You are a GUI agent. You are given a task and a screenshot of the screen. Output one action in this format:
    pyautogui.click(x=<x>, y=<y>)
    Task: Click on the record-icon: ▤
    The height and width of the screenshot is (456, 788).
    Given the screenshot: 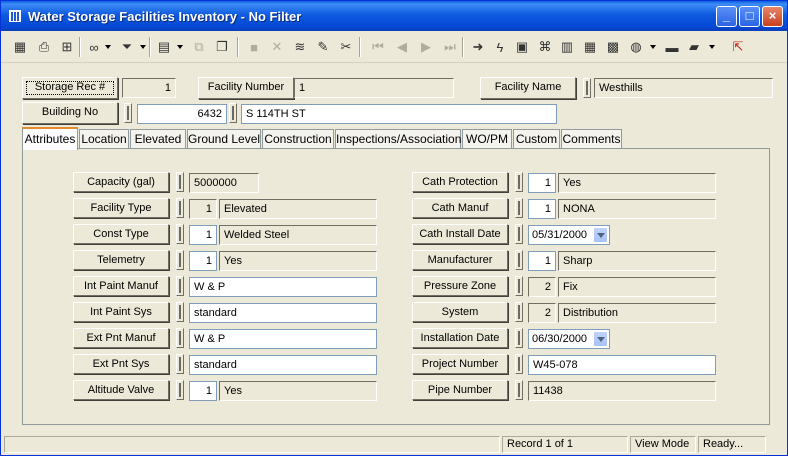 What is the action you would take?
    pyautogui.click(x=164, y=47)
    